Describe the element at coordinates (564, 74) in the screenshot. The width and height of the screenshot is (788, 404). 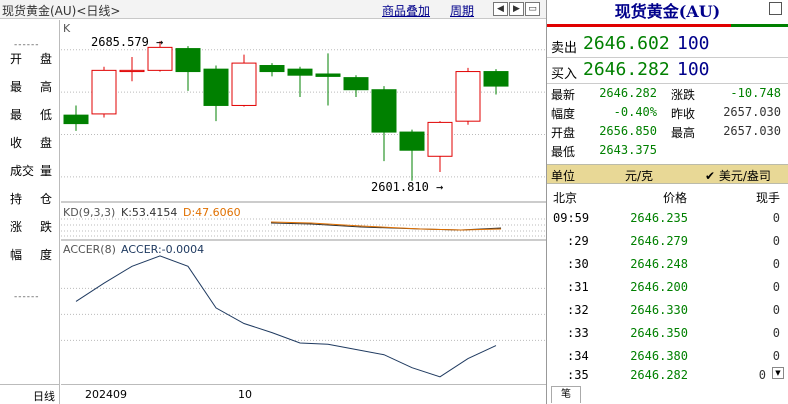
I see `buy-label: 买入` at that location.